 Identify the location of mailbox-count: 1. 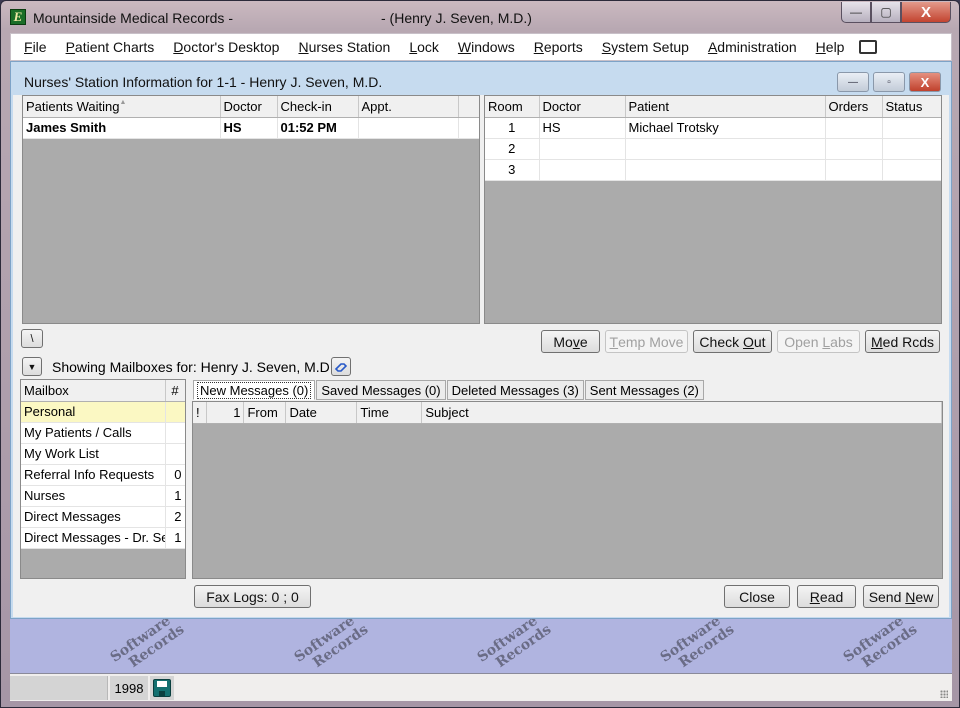
(175, 538).